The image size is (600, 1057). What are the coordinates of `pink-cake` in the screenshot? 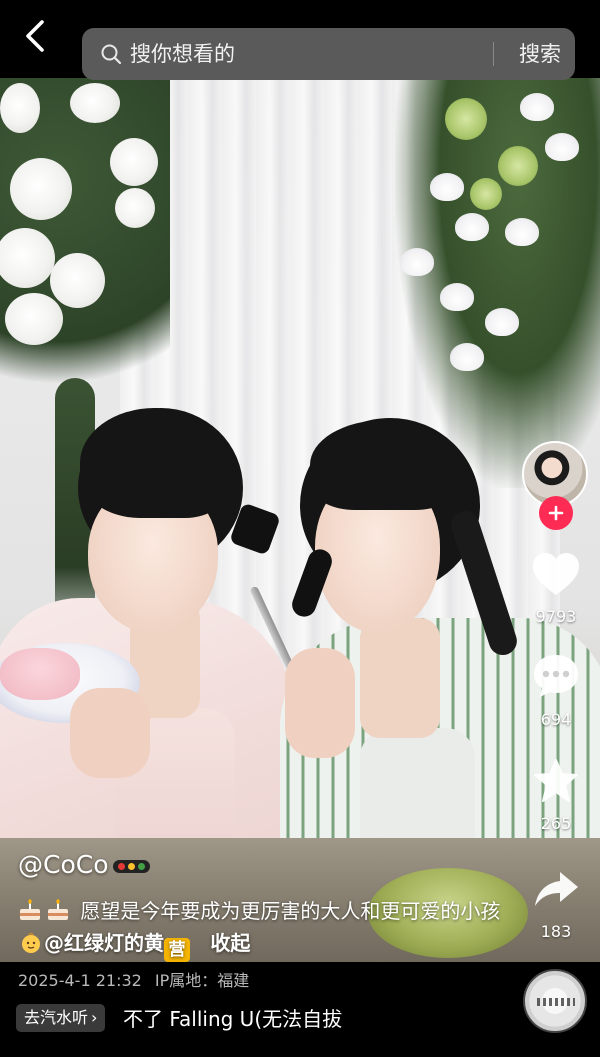 It's located at (40, 674).